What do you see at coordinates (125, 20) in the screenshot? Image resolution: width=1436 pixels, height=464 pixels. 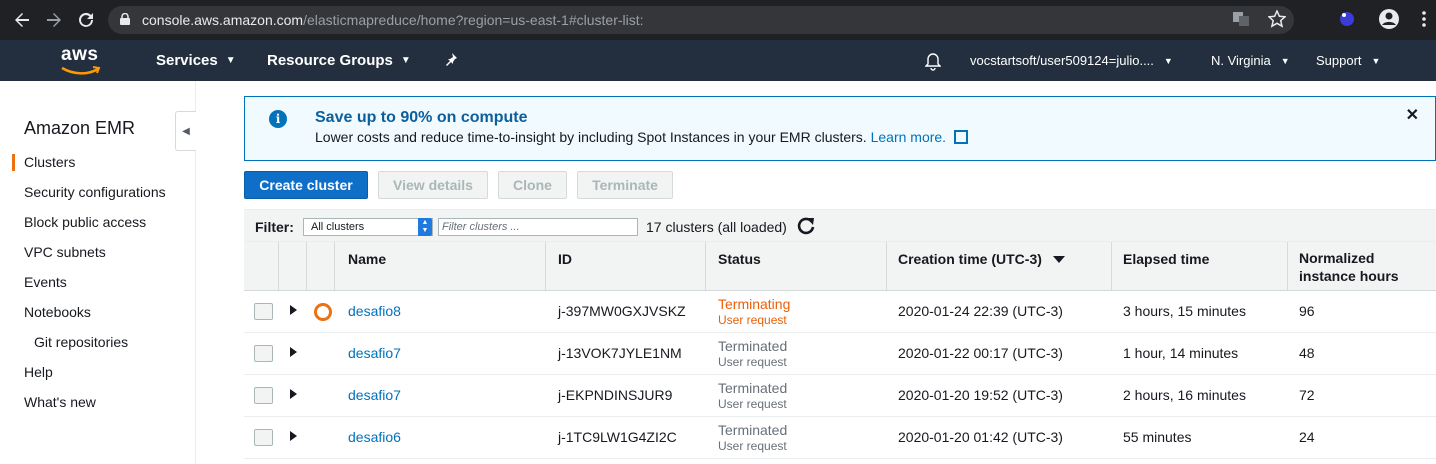 I see `lock-icon` at bounding box center [125, 20].